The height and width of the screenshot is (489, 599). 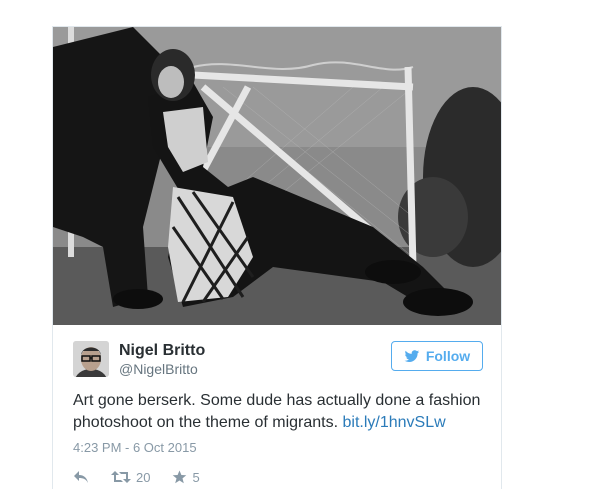 I want to click on bird-icon, so click(x=411, y=355).